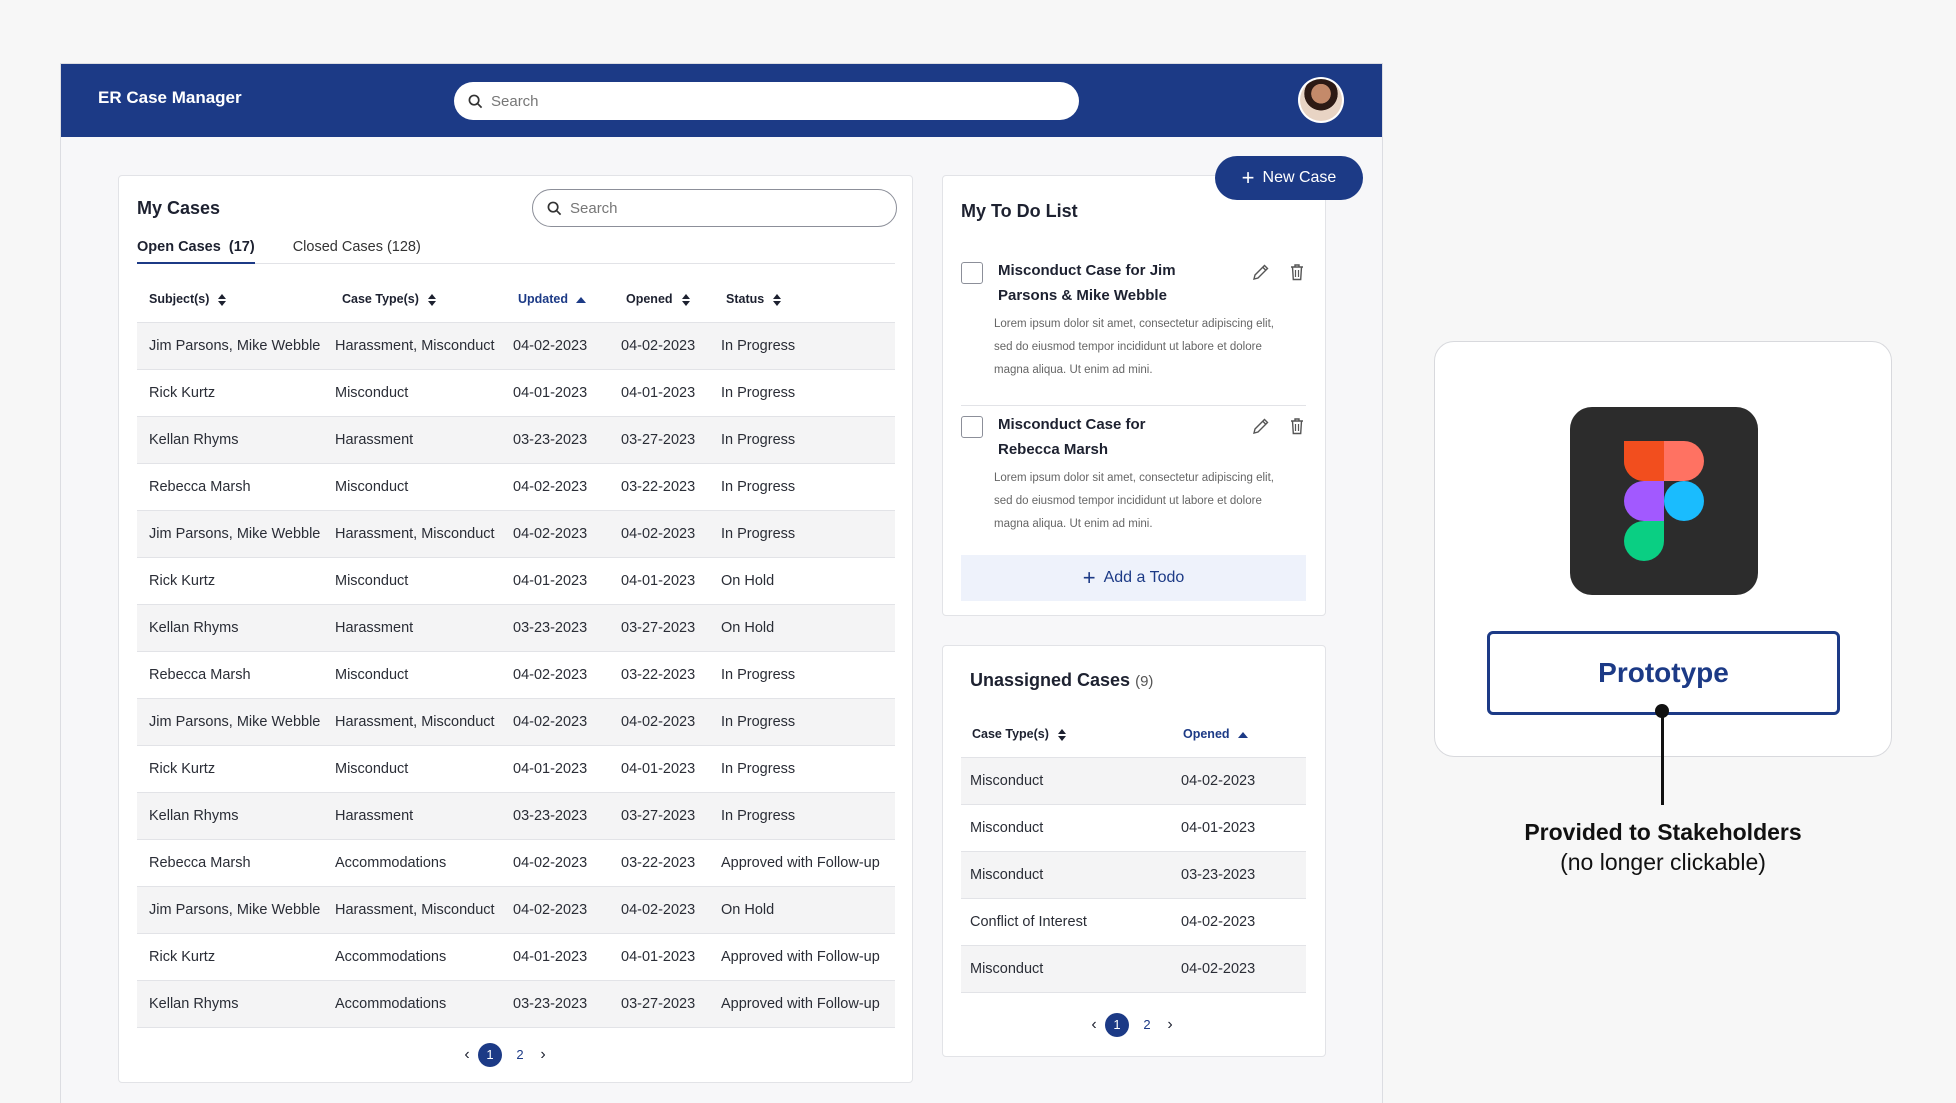 This screenshot has height=1103, width=1956. I want to click on new-case-button: + New Case, so click(1289, 178).